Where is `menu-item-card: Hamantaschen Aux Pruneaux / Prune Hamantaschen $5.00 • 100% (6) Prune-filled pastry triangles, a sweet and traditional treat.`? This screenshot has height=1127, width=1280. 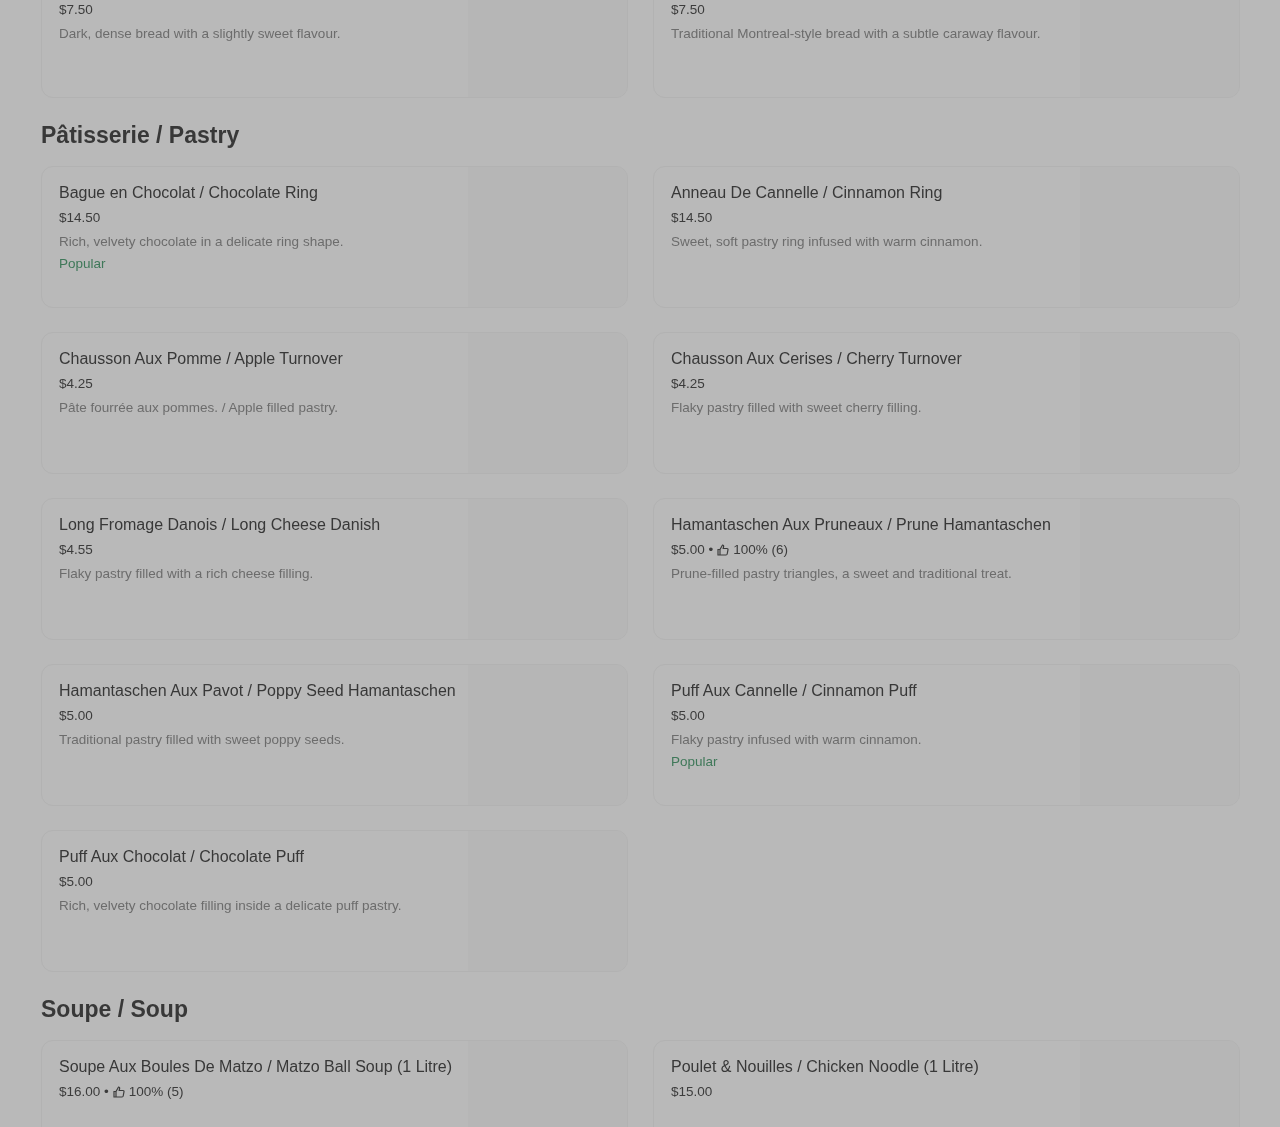
menu-item-card: Hamantaschen Aux Pruneaux / Prune Hamantaschen $5.00 • 100% (6) Prune-filled pastry triangles, a sweet and traditional treat. is located at coordinates (946, 569).